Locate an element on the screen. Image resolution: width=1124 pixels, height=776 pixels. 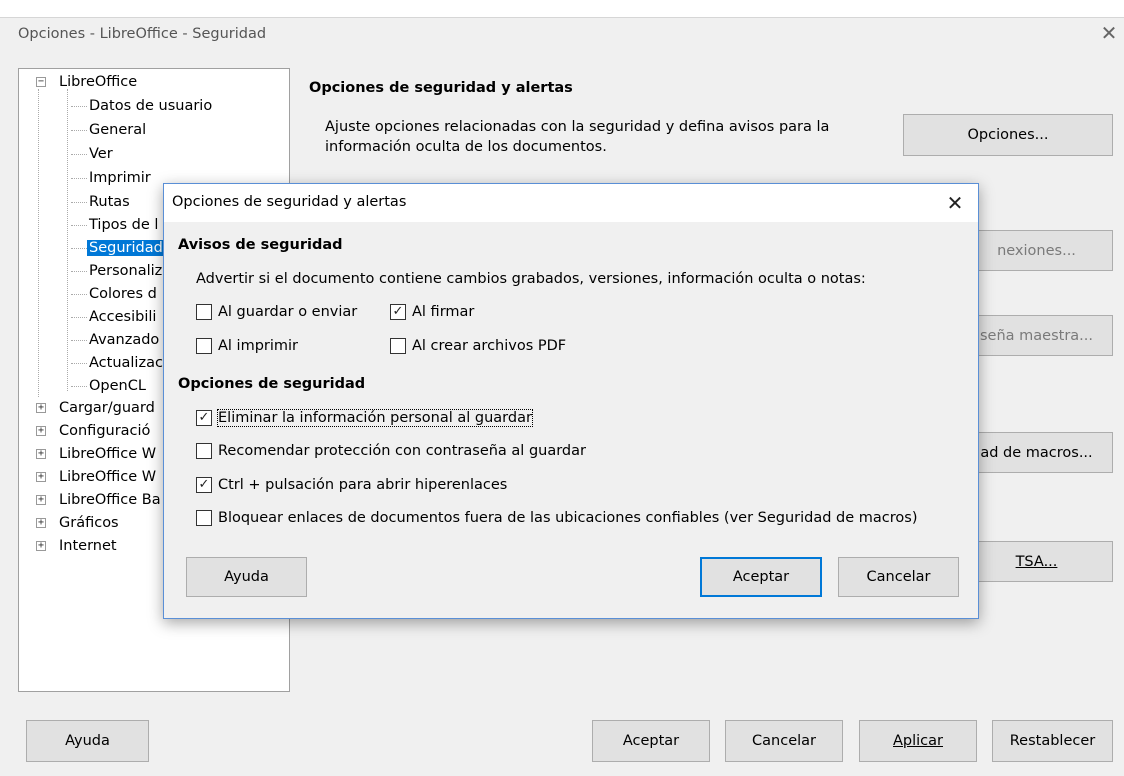
tree-item-ver: Ver is located at coordinates (92, 154).